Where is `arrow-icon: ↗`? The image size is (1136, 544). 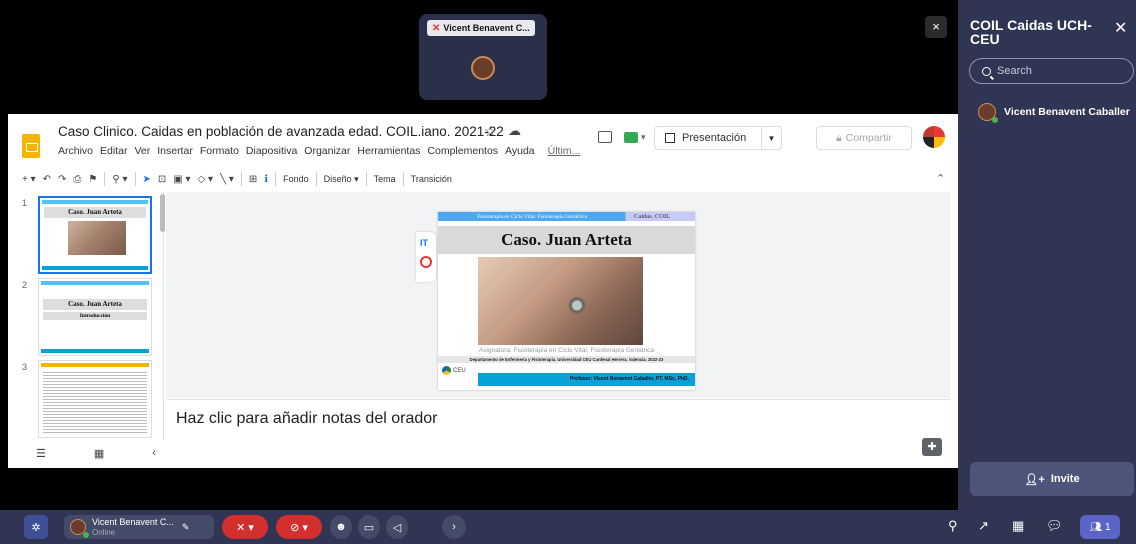 arrow-icon: ↗ is located at coordinates (983, 526).